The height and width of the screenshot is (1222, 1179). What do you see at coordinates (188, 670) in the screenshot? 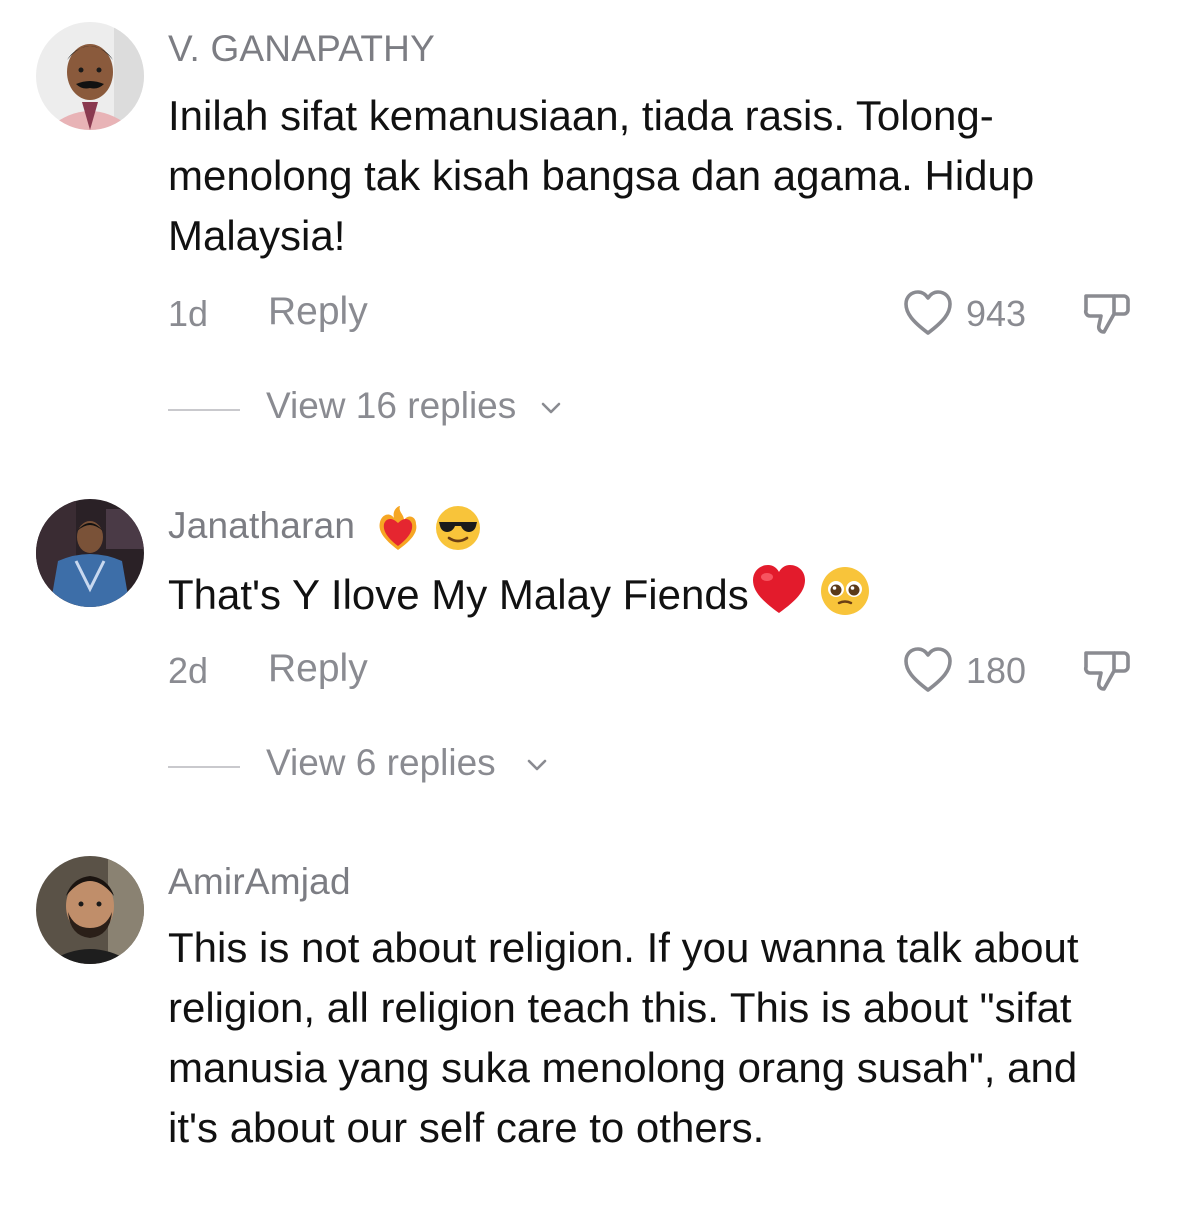
I see `comment-age: 2d` at bounding box center [188, 670].